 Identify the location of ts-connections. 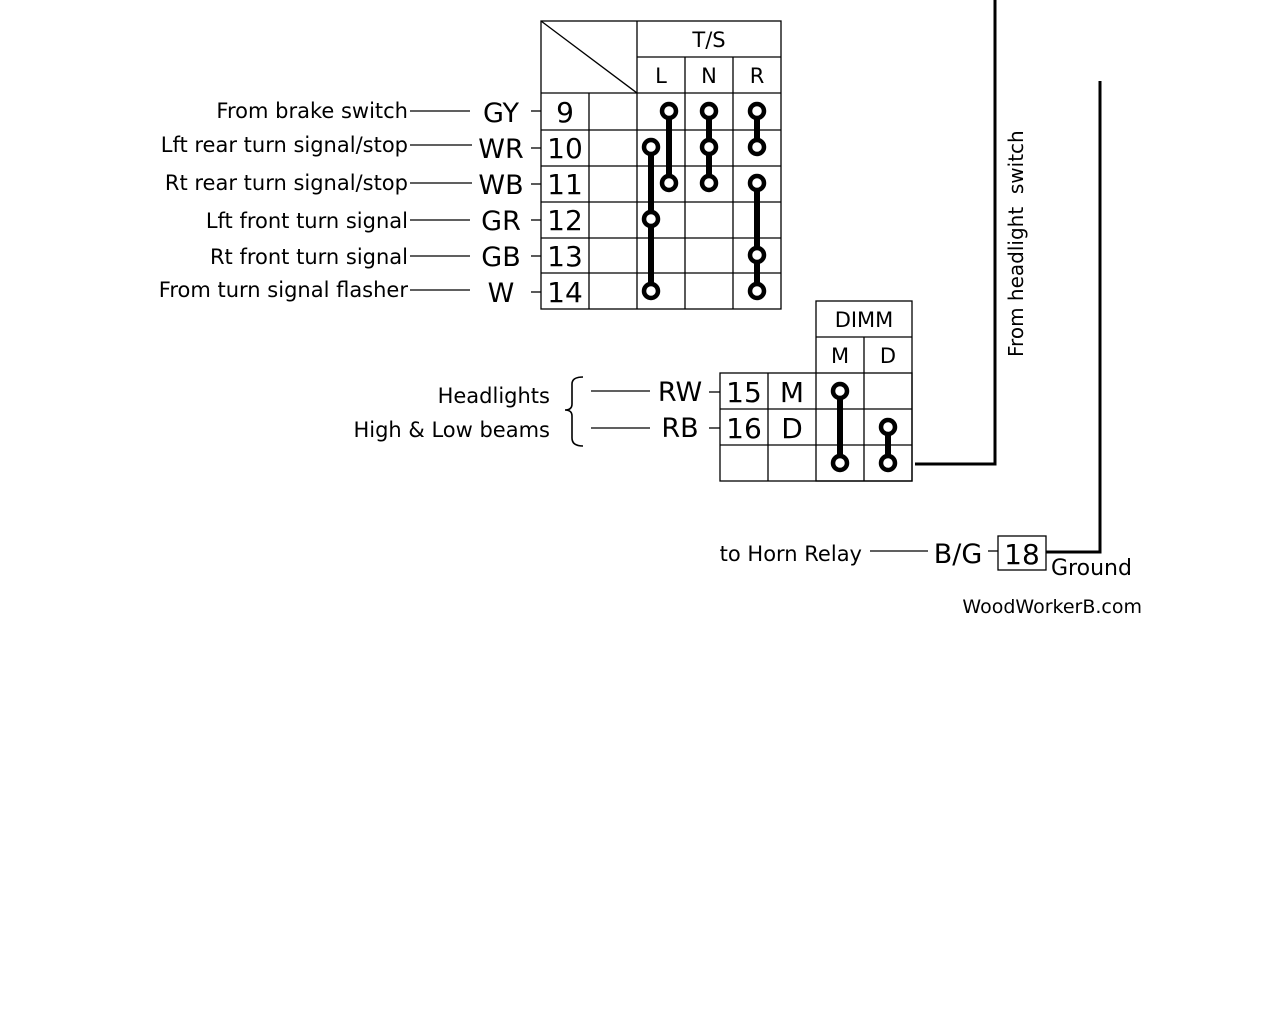
(704, 201).